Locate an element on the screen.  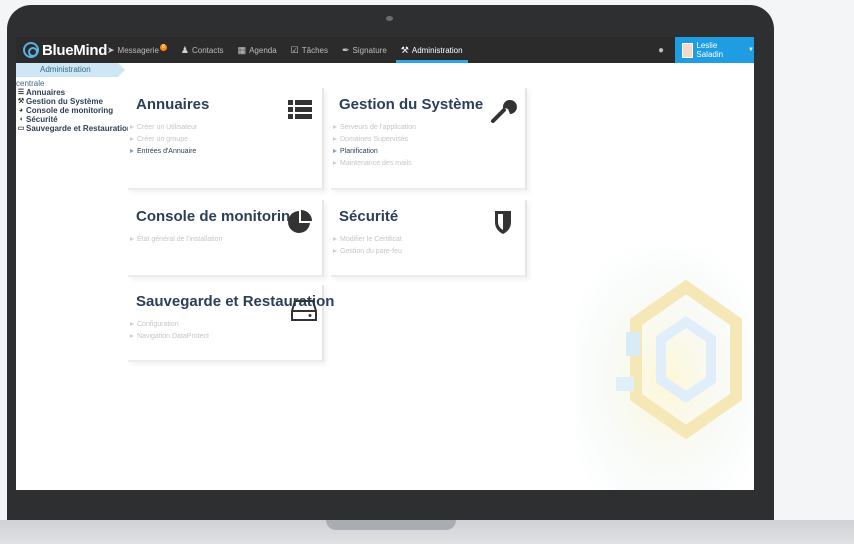
sidebar-item-securite: ◖ Sécurité is located at coordinates (74, 119).